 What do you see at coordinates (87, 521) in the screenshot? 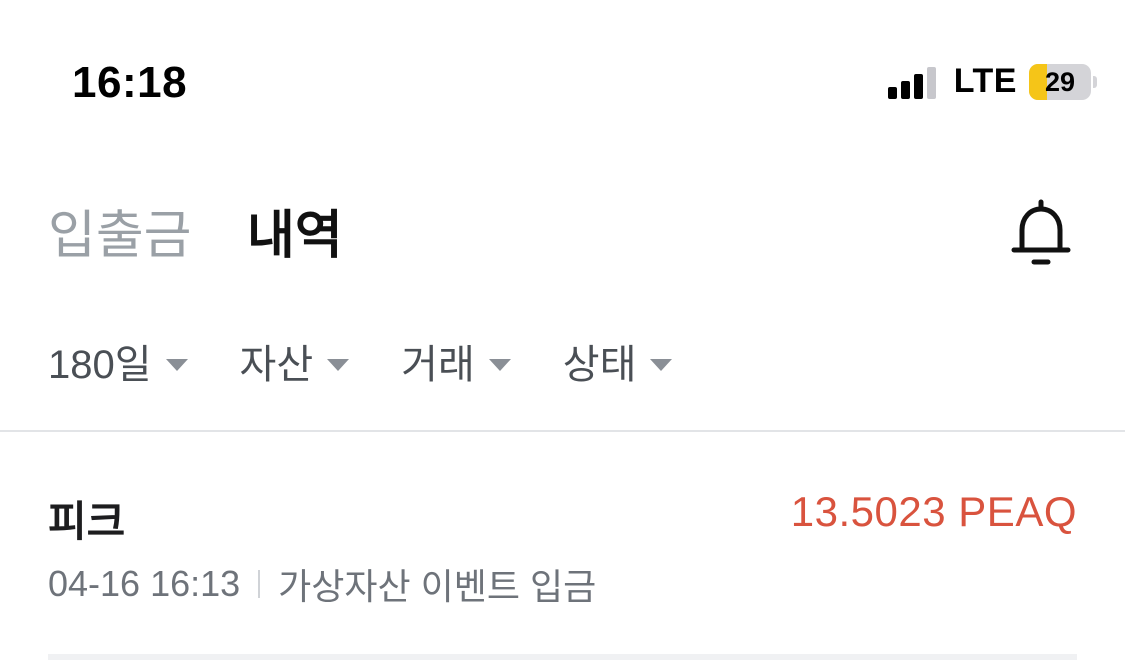
I see `asset-name: 피크` at bounding box center [87, 521].